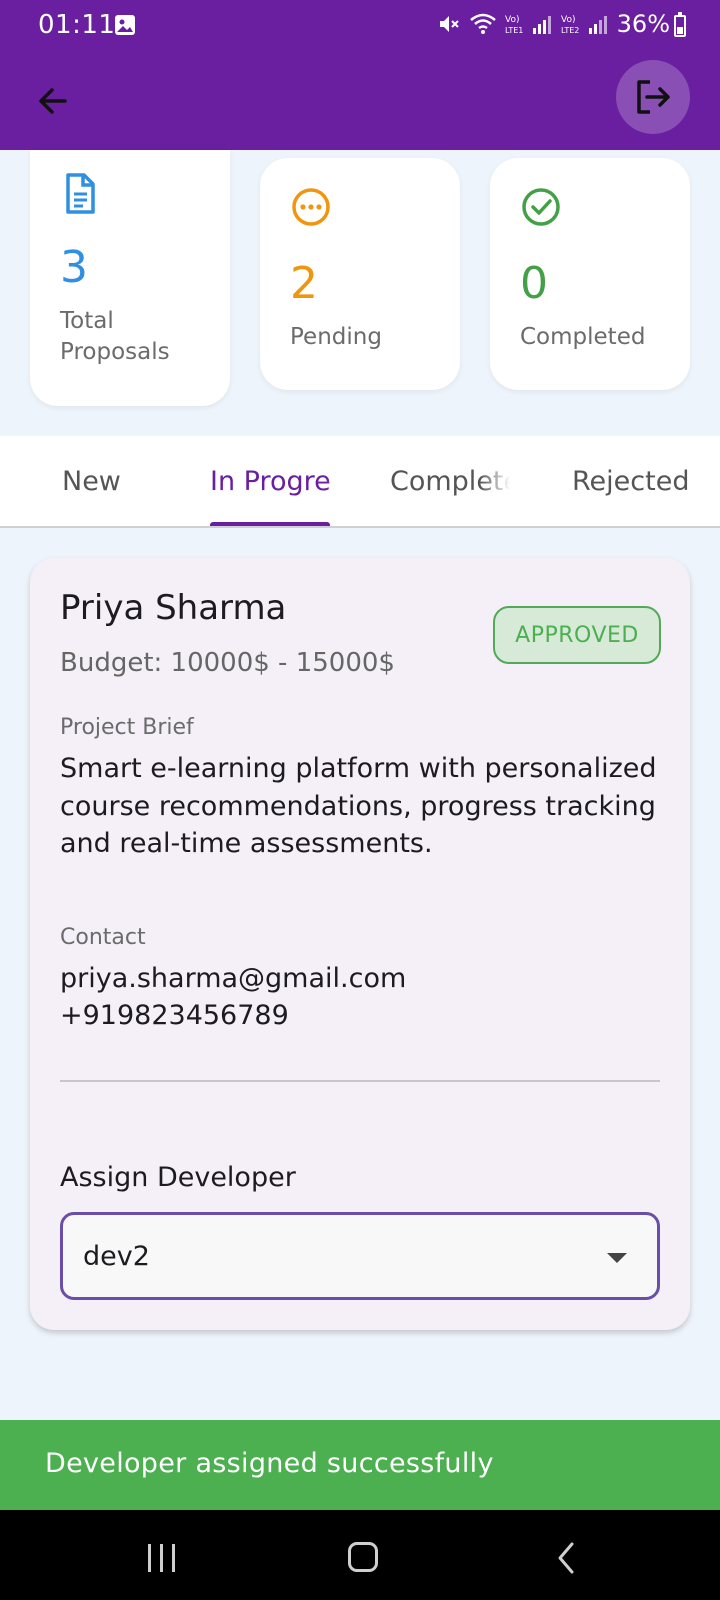  What do you see at coordinates (360, 1256) in the screenshot?
I see `assign-developer-dropdown: dev2` at bounding box center [360, 1256].